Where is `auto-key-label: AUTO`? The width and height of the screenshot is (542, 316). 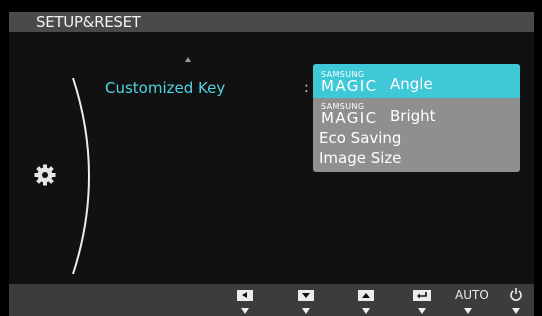 auto-key-label: AUTO is located at coordinates (472, 295).